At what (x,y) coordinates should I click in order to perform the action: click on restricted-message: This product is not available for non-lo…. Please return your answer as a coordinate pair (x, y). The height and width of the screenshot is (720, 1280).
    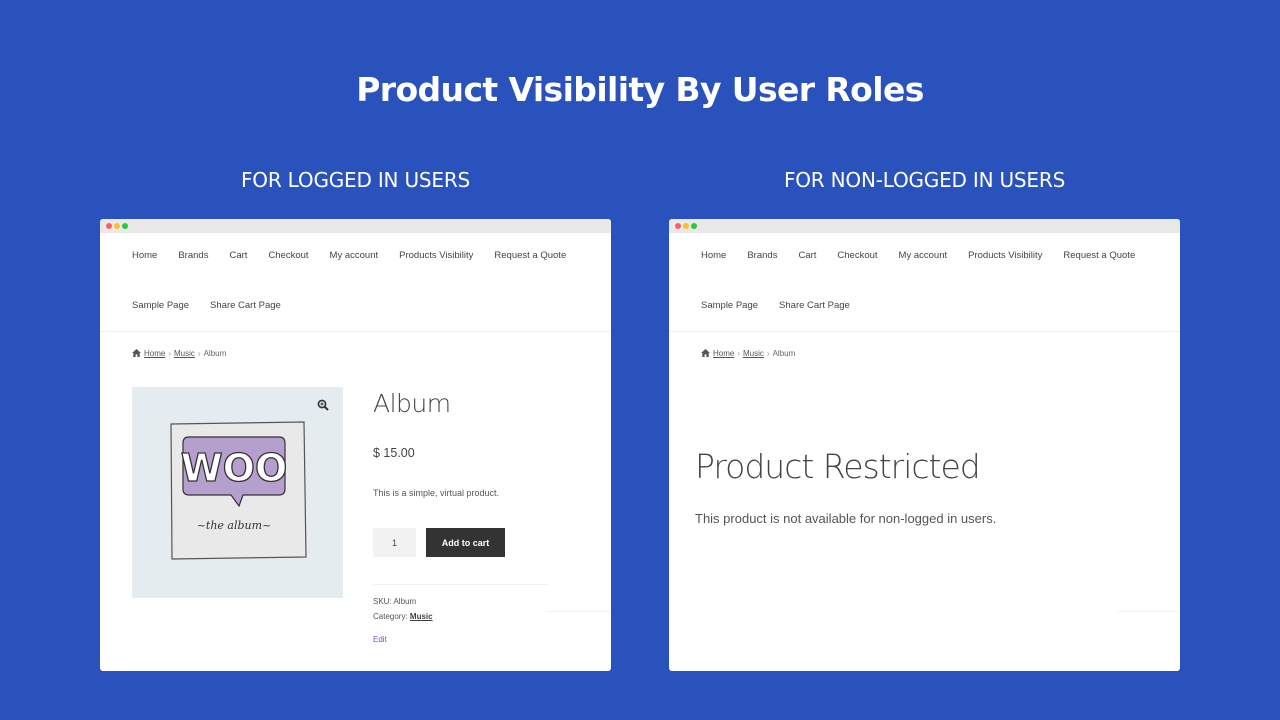
    Looking at the image, I should click on (846, 518).